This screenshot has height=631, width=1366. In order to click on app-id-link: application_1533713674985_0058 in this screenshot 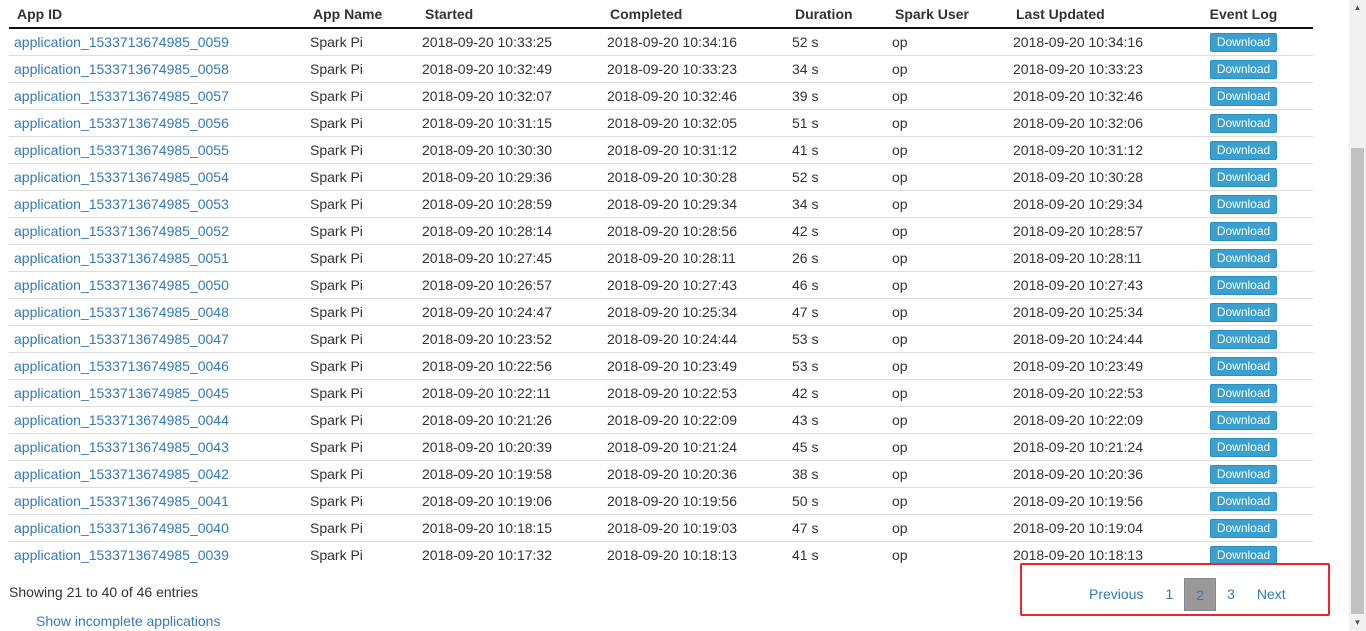, I will do `click(121, 69)`.